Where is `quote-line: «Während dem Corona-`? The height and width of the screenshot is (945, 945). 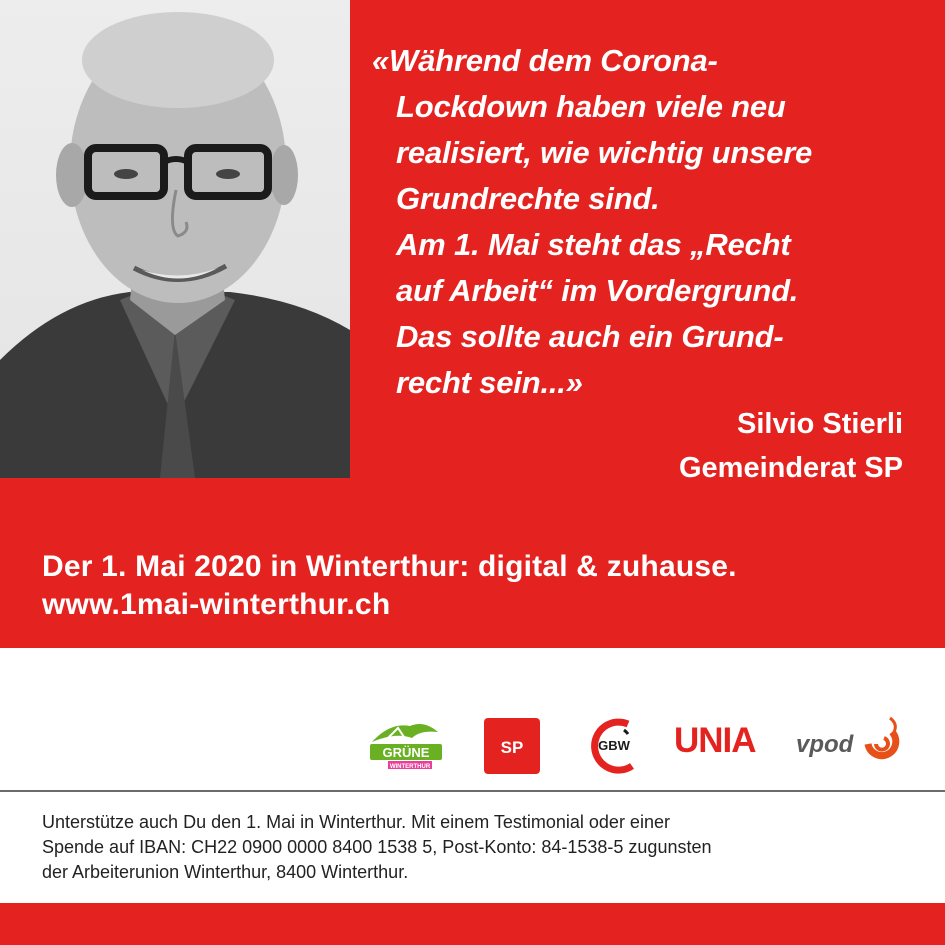 quote-line: «Während dem Corona- is located at coordinates (545, 60).